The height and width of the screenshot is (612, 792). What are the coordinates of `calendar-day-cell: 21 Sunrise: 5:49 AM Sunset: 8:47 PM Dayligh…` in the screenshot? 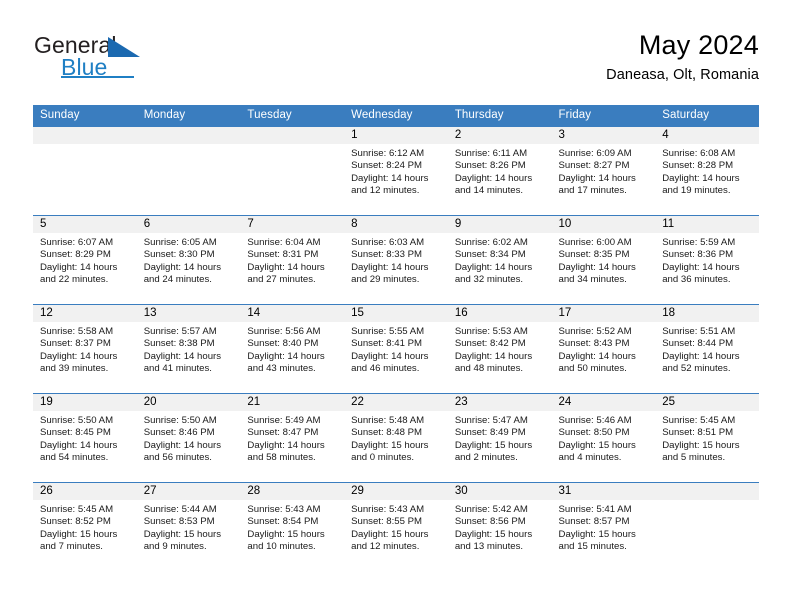 It's located at (292, 438).